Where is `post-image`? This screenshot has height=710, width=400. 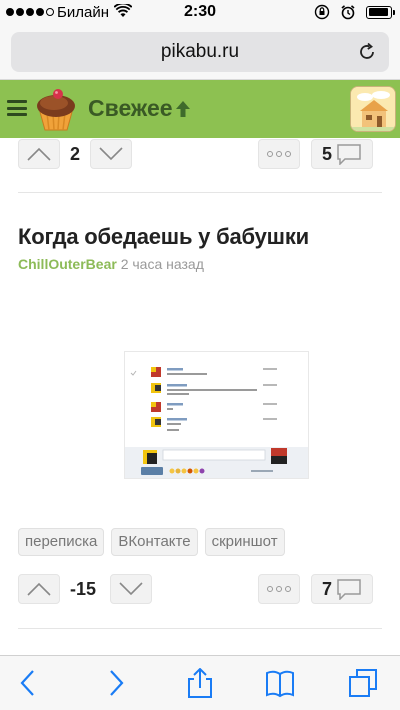
post-image is located at coordinates (216, 415).